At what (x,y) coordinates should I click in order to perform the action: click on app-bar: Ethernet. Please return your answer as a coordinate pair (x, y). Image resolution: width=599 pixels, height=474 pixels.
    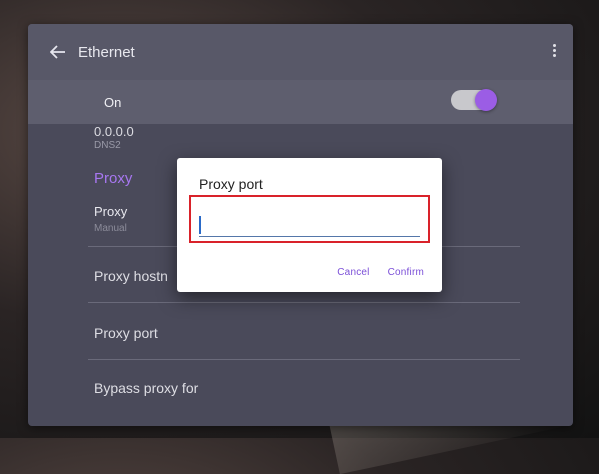
    Looking at the image, I should click on (300, 52).